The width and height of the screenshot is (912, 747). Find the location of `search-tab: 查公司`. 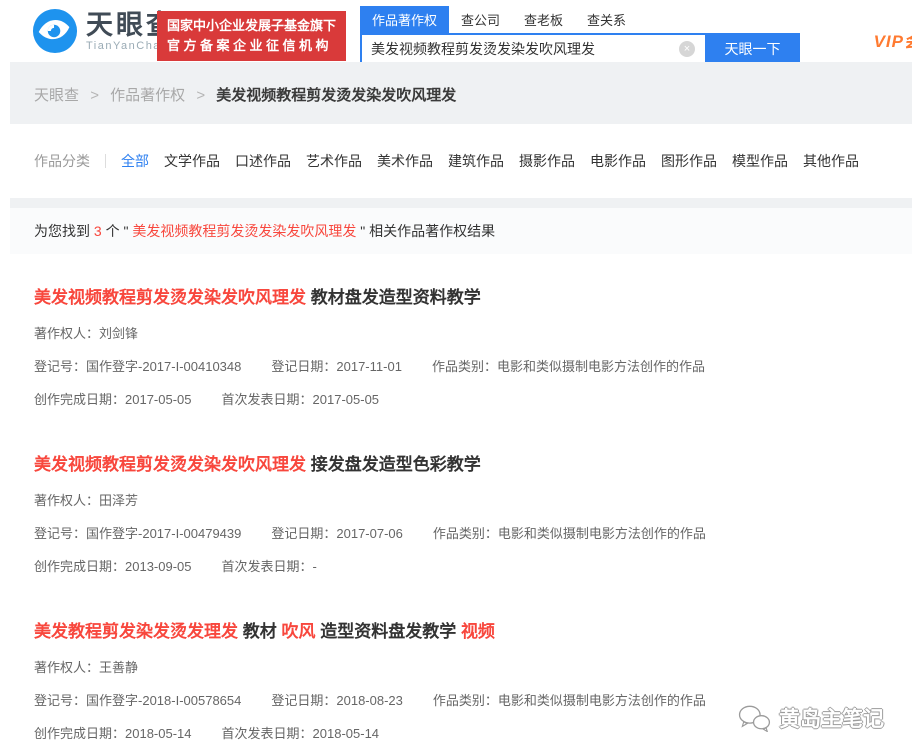

search-tab: 查公司 is located at coordinates (480, 19).